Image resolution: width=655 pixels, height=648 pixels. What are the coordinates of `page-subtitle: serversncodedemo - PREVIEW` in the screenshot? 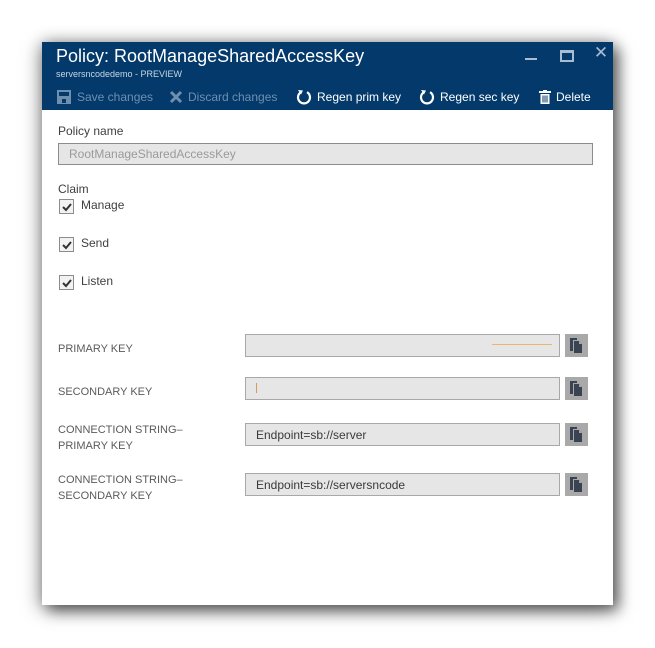 It's located at (119, 74).